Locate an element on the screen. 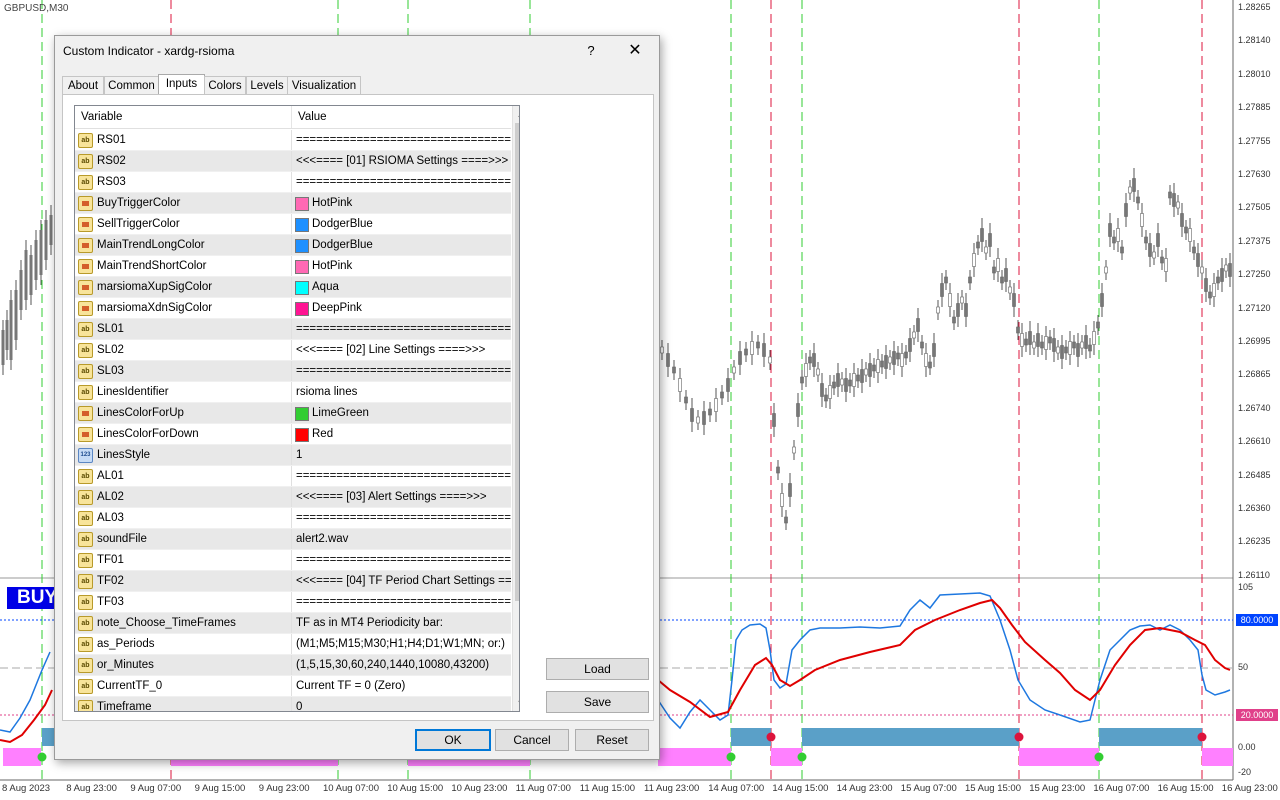 This screenshot has width=1280, height=800. value-column-header: Value is located at coordinates (400, 117).